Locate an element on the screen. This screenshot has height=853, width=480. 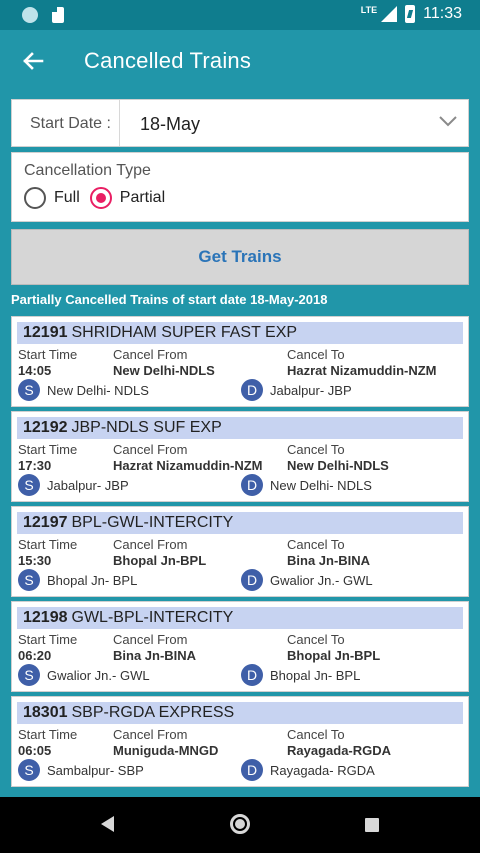
source-station: Gwalior Jn.- GWL is located at coordinates (98, 675).